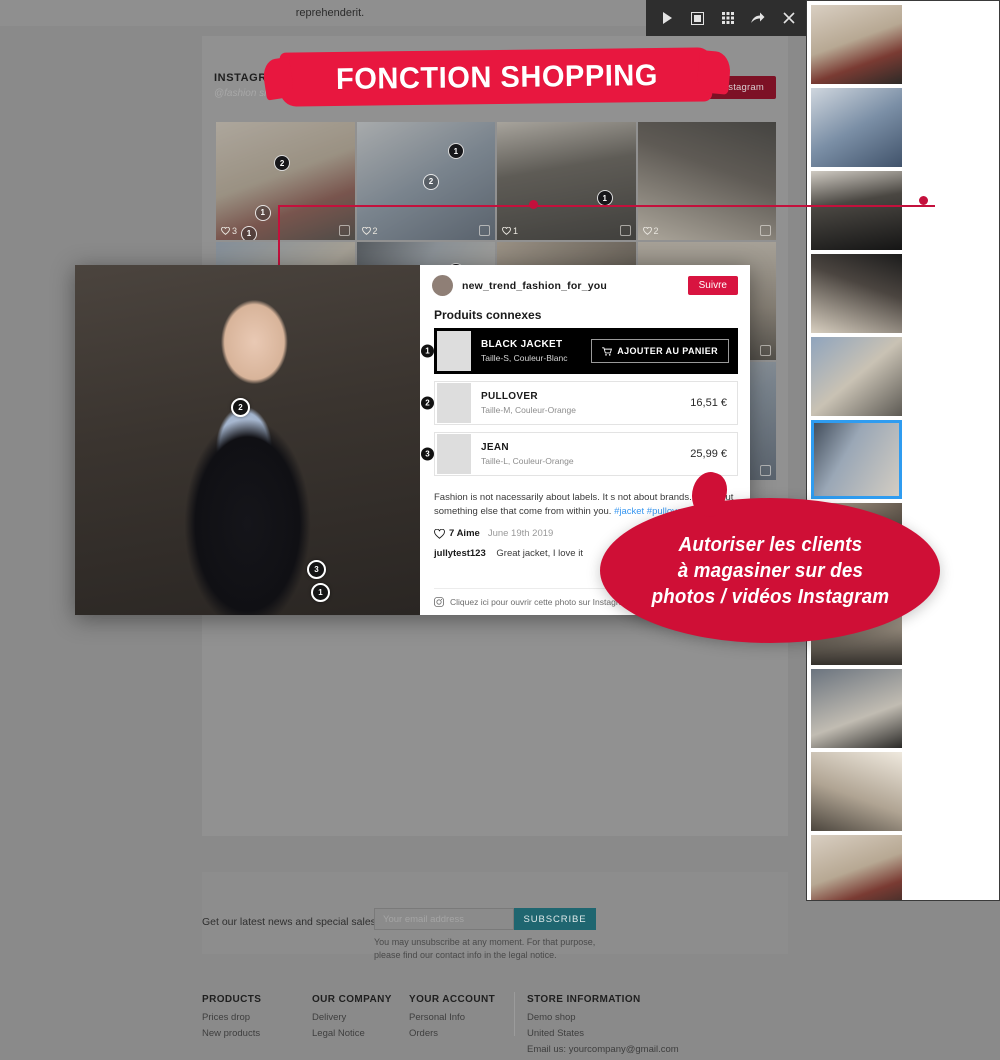 This screenshot has width=1000, height=1060. I want to click on tile-like-count: 2, so click(369, 231).